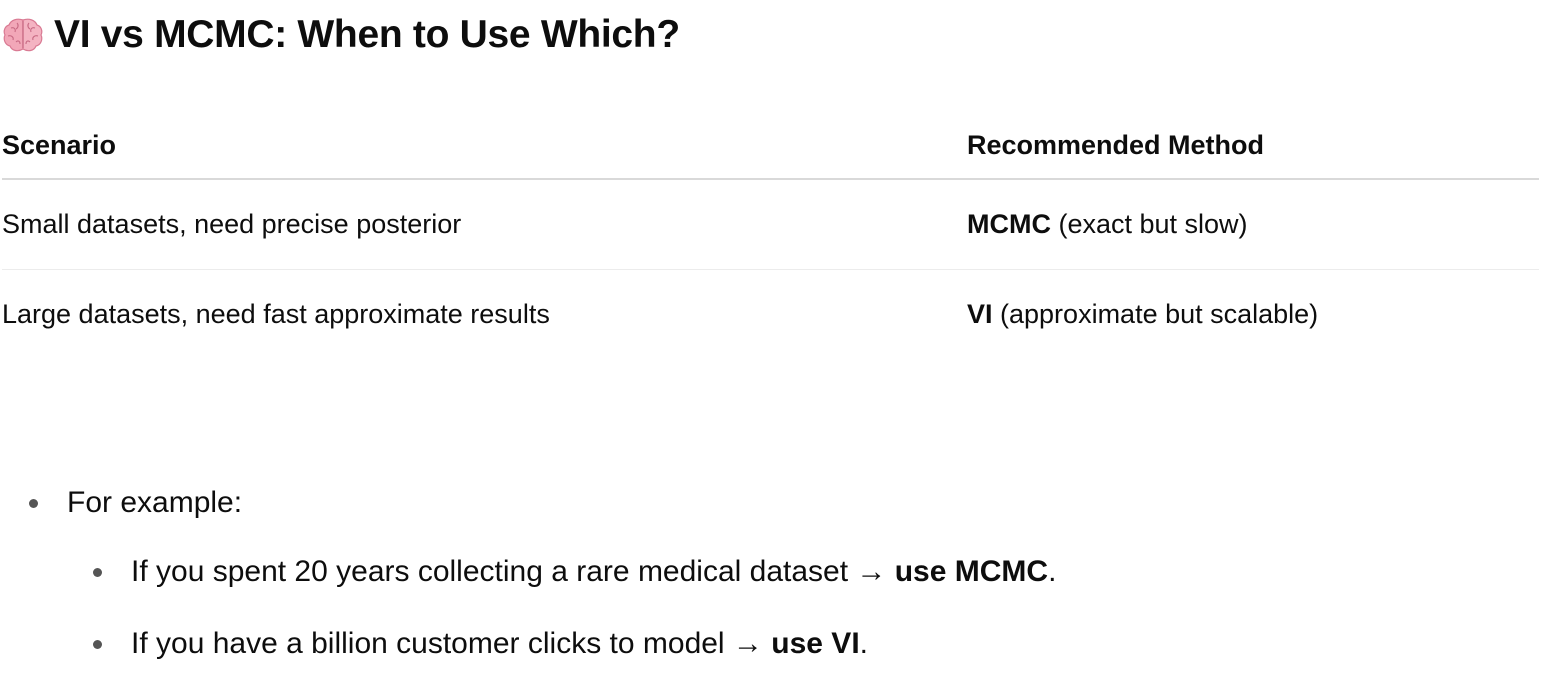 The width and height of the screenshot is (1550, 684). What do you see at coordinates (980, 314) in the screenshot?
I see `method-name: VI` at bounding box center [980, 314].